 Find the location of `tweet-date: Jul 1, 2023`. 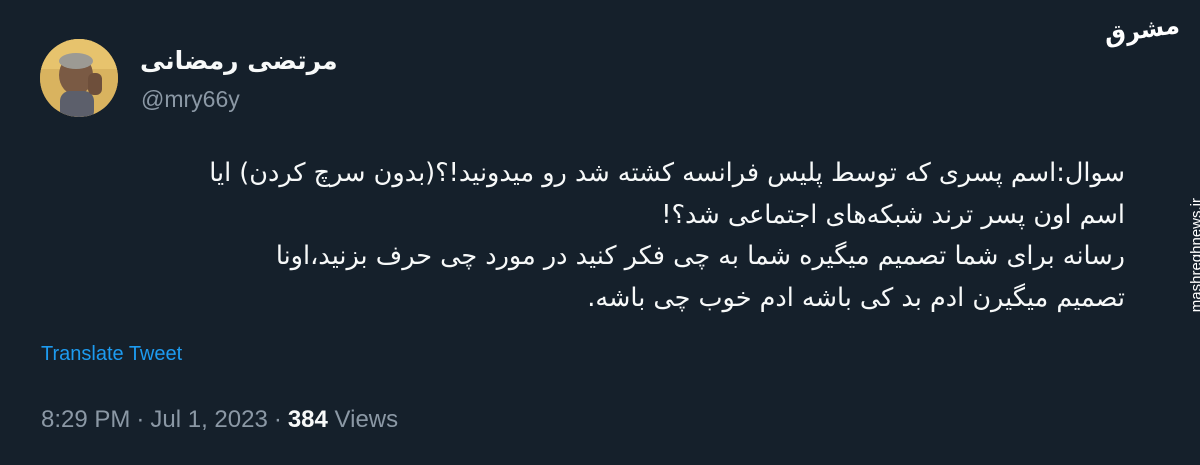

tweet-date: Jul 1, 2023 is located at coordinates (208, 419).